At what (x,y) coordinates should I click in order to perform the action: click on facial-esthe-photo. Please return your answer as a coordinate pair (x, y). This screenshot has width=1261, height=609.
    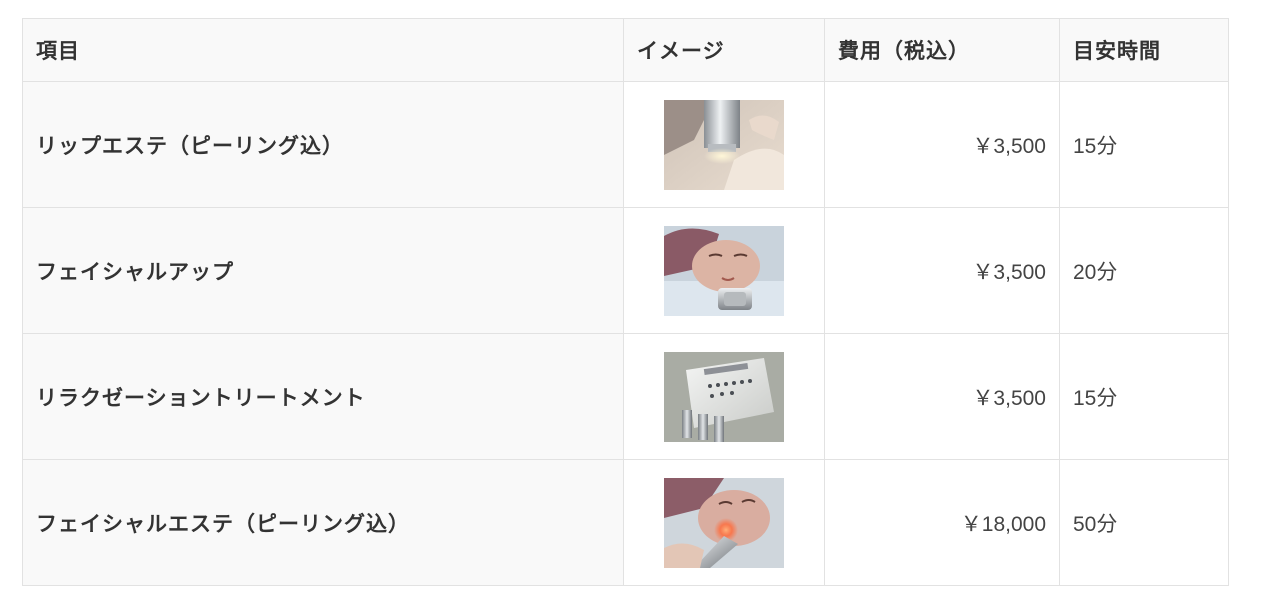
    Looking at the image, I should click on (724, 522).